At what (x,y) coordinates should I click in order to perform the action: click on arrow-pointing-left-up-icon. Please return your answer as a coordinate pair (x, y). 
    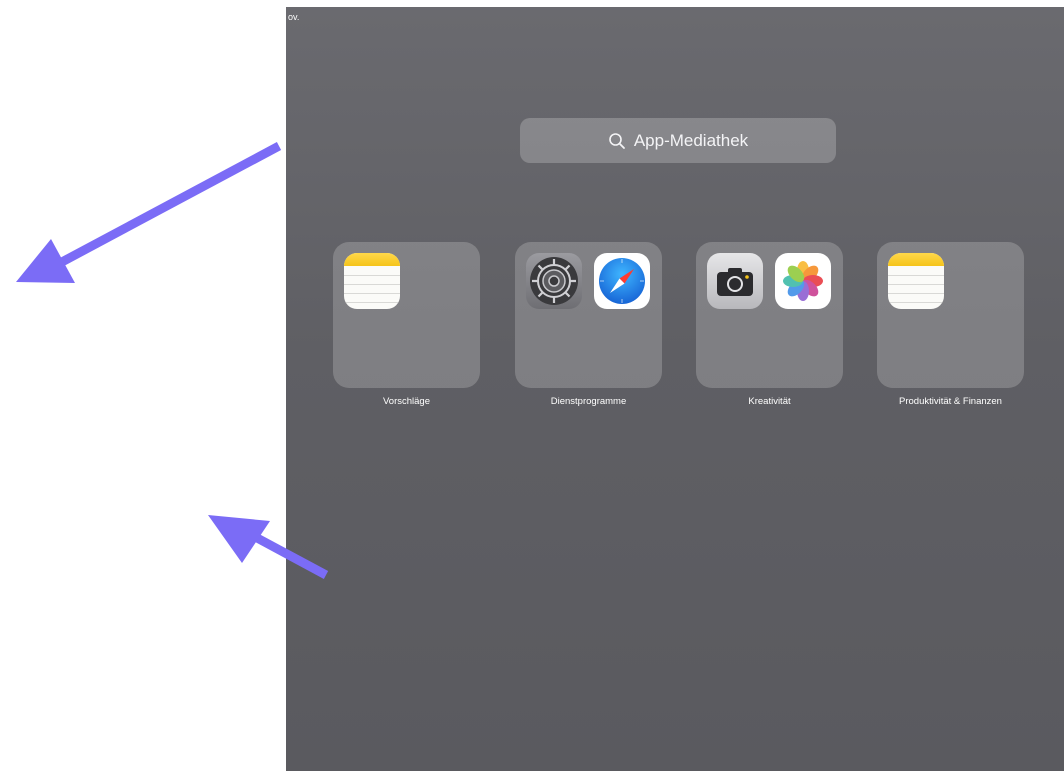
    Looking at the image, I should click on (268, 547).